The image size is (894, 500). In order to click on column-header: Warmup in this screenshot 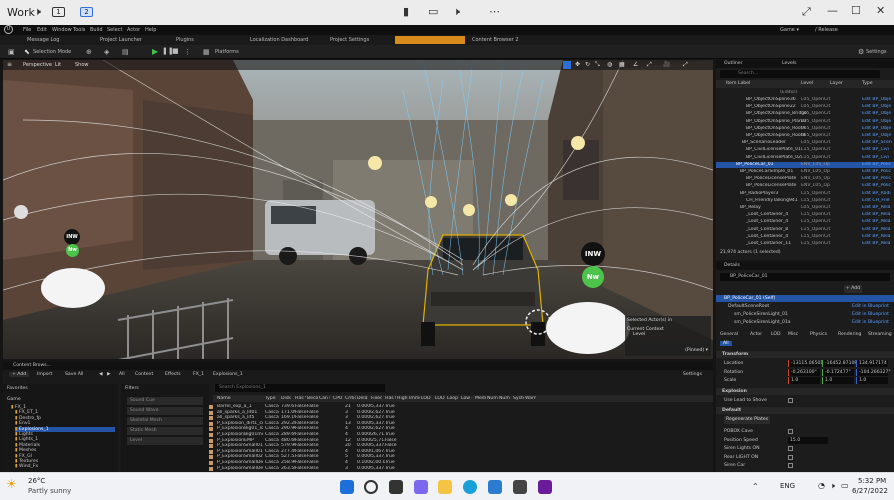, I will do `click(530, 398)`.